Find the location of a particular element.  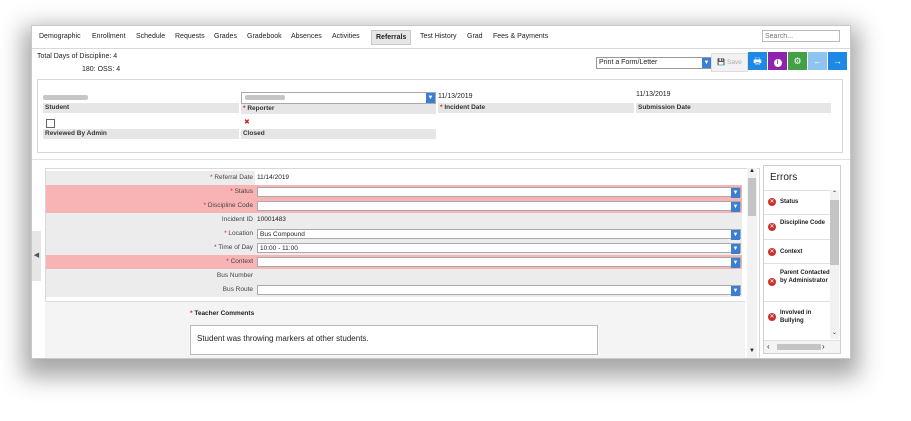

referral-date-value-cell: 11/14/2019 is located at coordinates (498, 178).